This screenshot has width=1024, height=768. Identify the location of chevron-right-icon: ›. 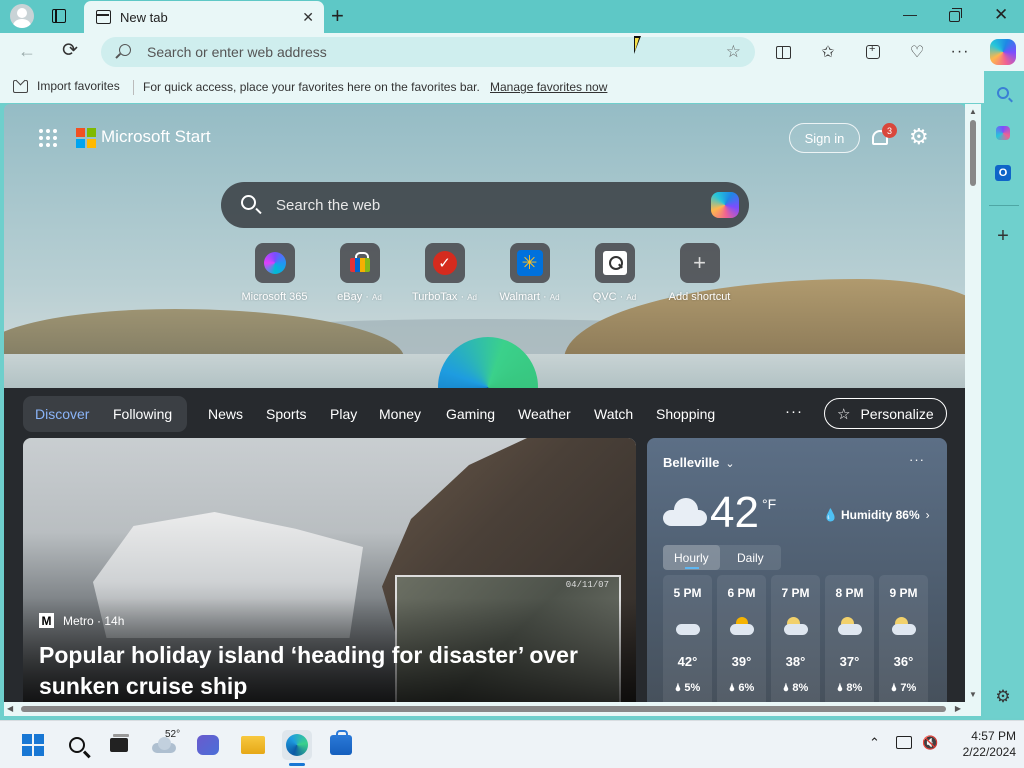
(927, 515).